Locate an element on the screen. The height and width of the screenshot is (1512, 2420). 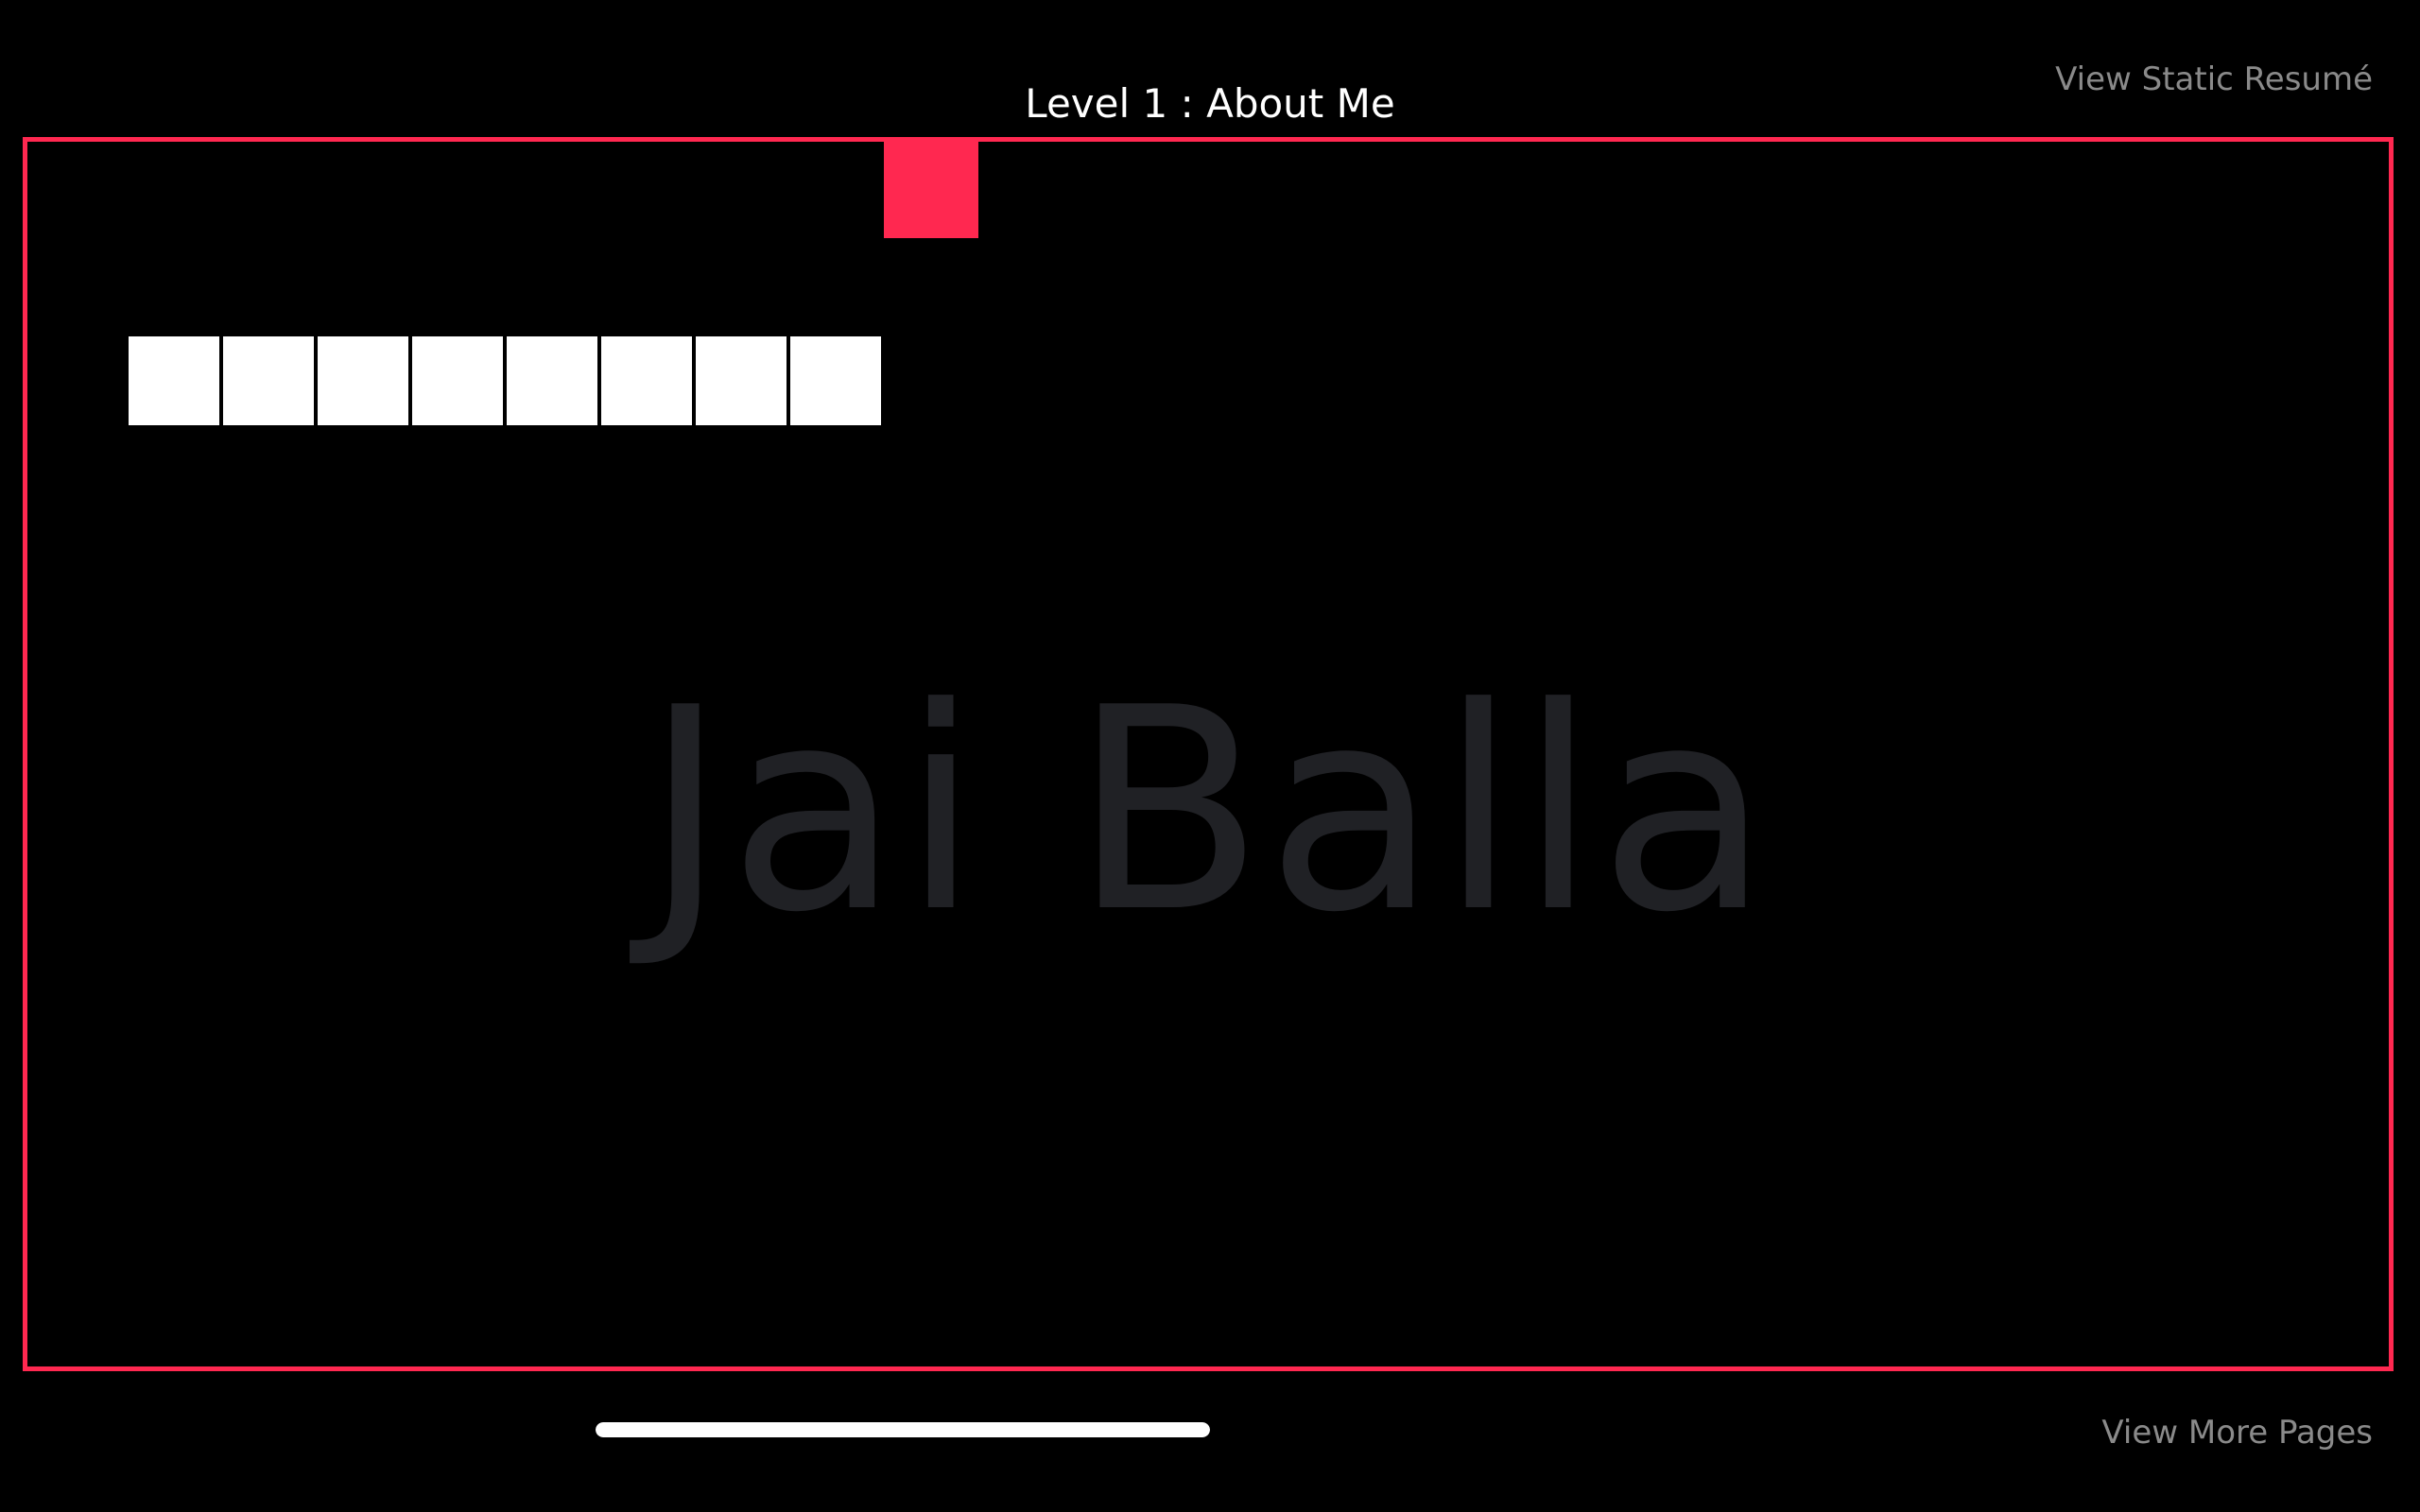
paddle is located at coordinates (931, 190).